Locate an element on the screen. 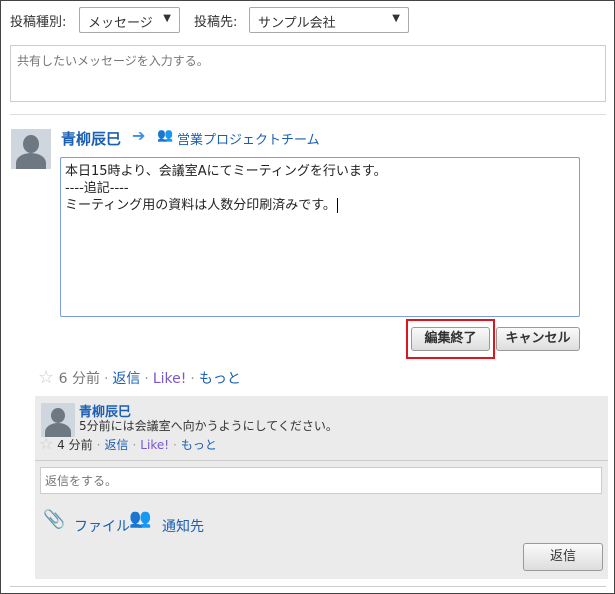 The image size is (615, 594). notify-users-icon: 👥 is located at coordinates (140, 518).